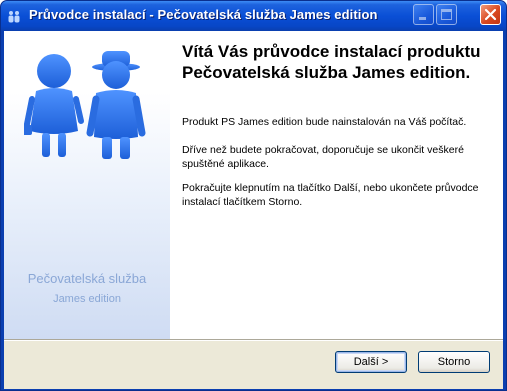 This screenshot has width=507, height=391. I want to click on close-button, so click(490, 14).